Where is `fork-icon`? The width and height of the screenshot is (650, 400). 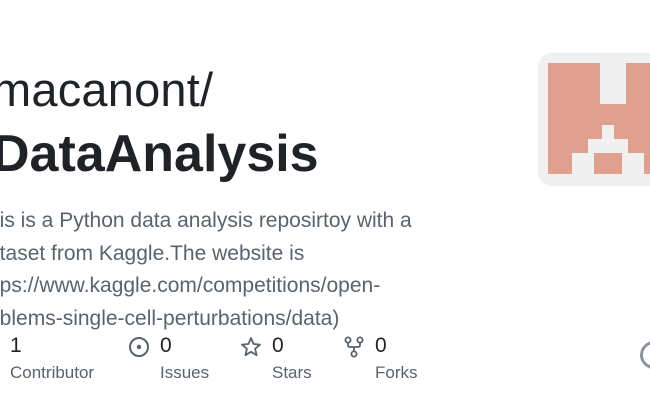 fork-icon is located at coordinates (354, 347).